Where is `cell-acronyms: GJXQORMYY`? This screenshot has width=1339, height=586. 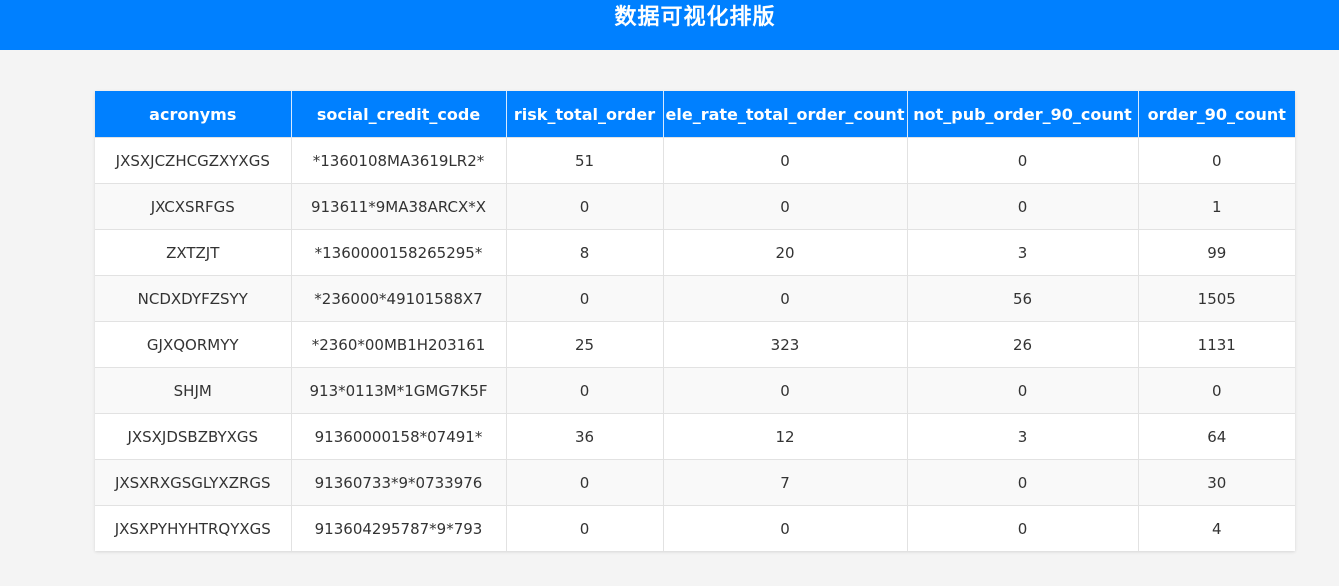
cell-acronyms: GJXQORMYY is located at coordinates (193, 344).